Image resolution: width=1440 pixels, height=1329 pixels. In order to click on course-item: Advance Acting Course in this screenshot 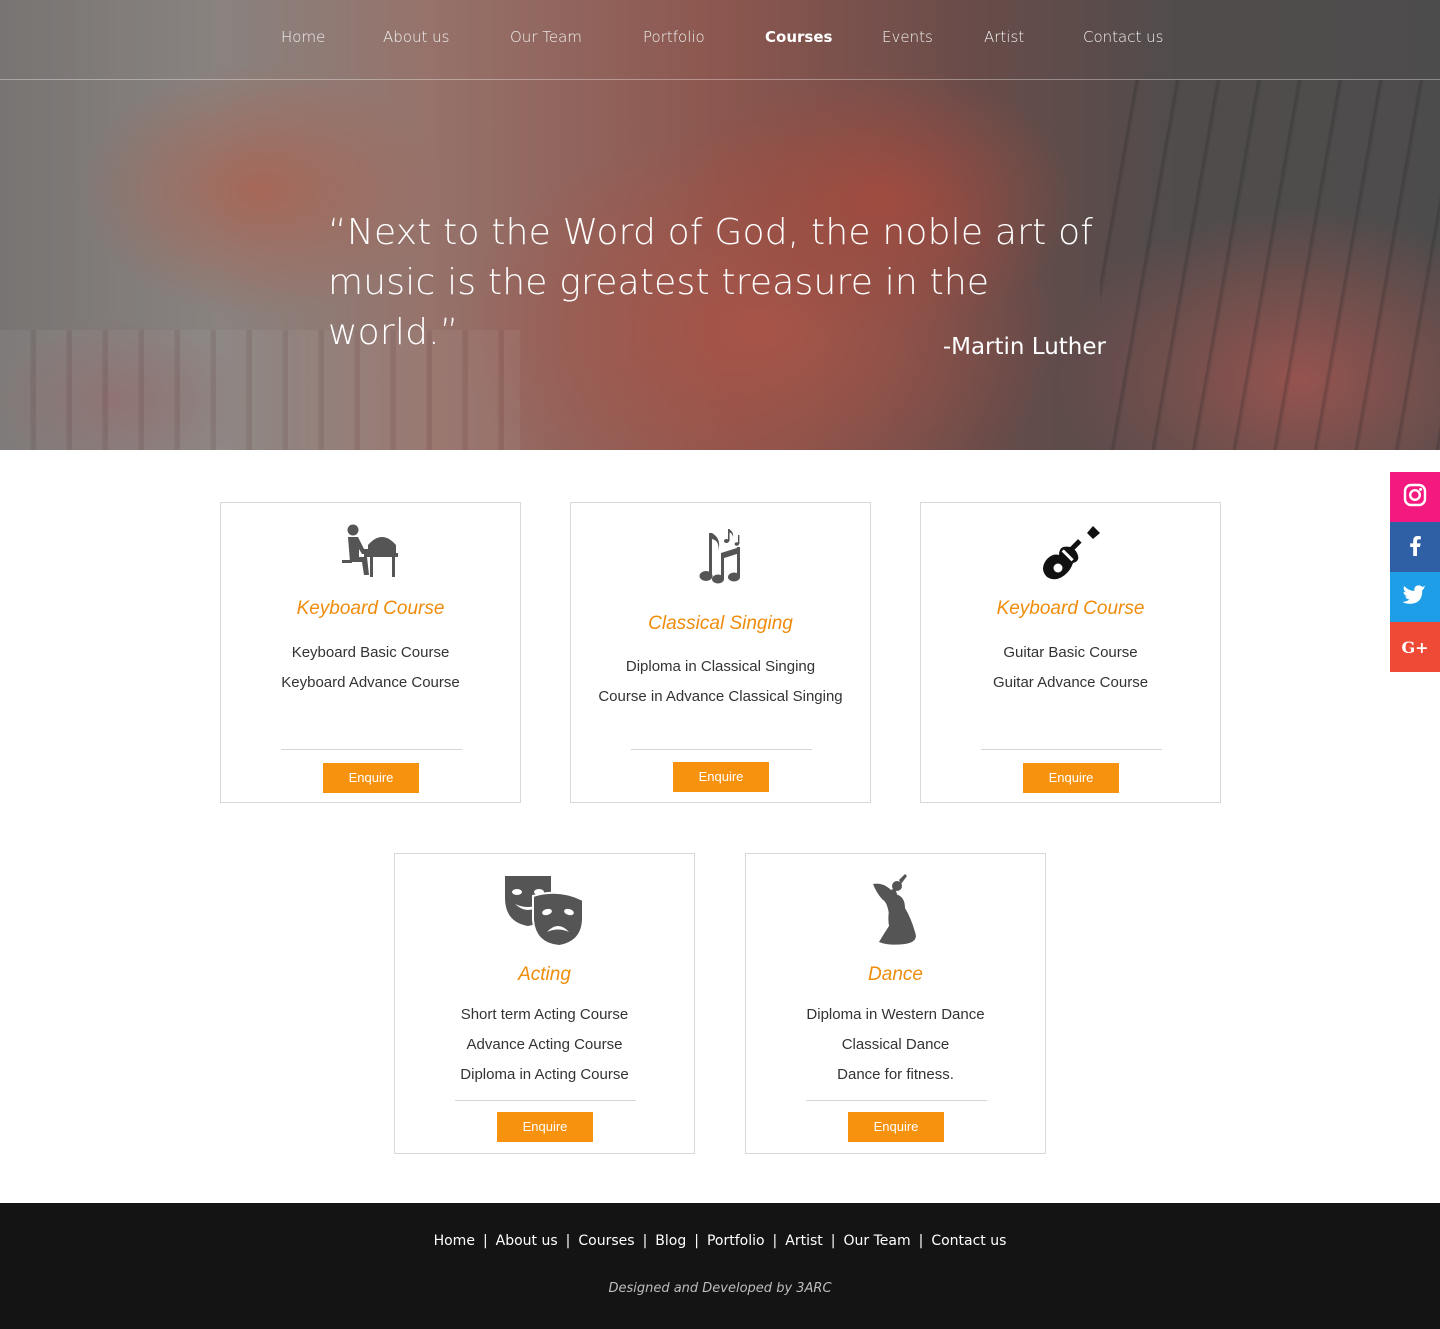, I will do `click(544, 1044)`.